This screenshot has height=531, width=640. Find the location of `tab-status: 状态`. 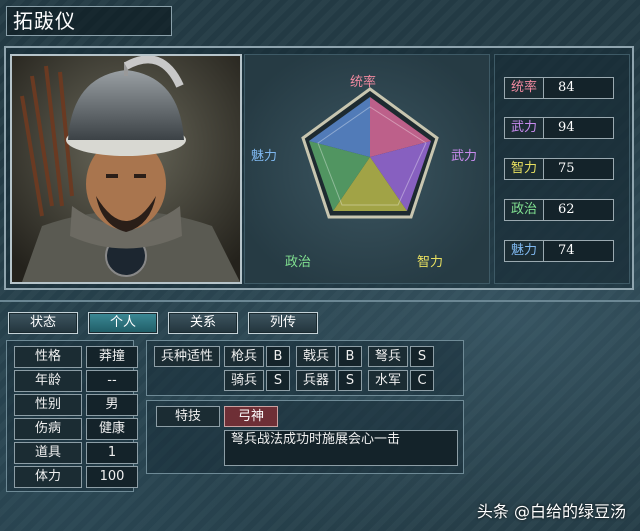

tab-status: 状态 is located at coordinates (43, 323).